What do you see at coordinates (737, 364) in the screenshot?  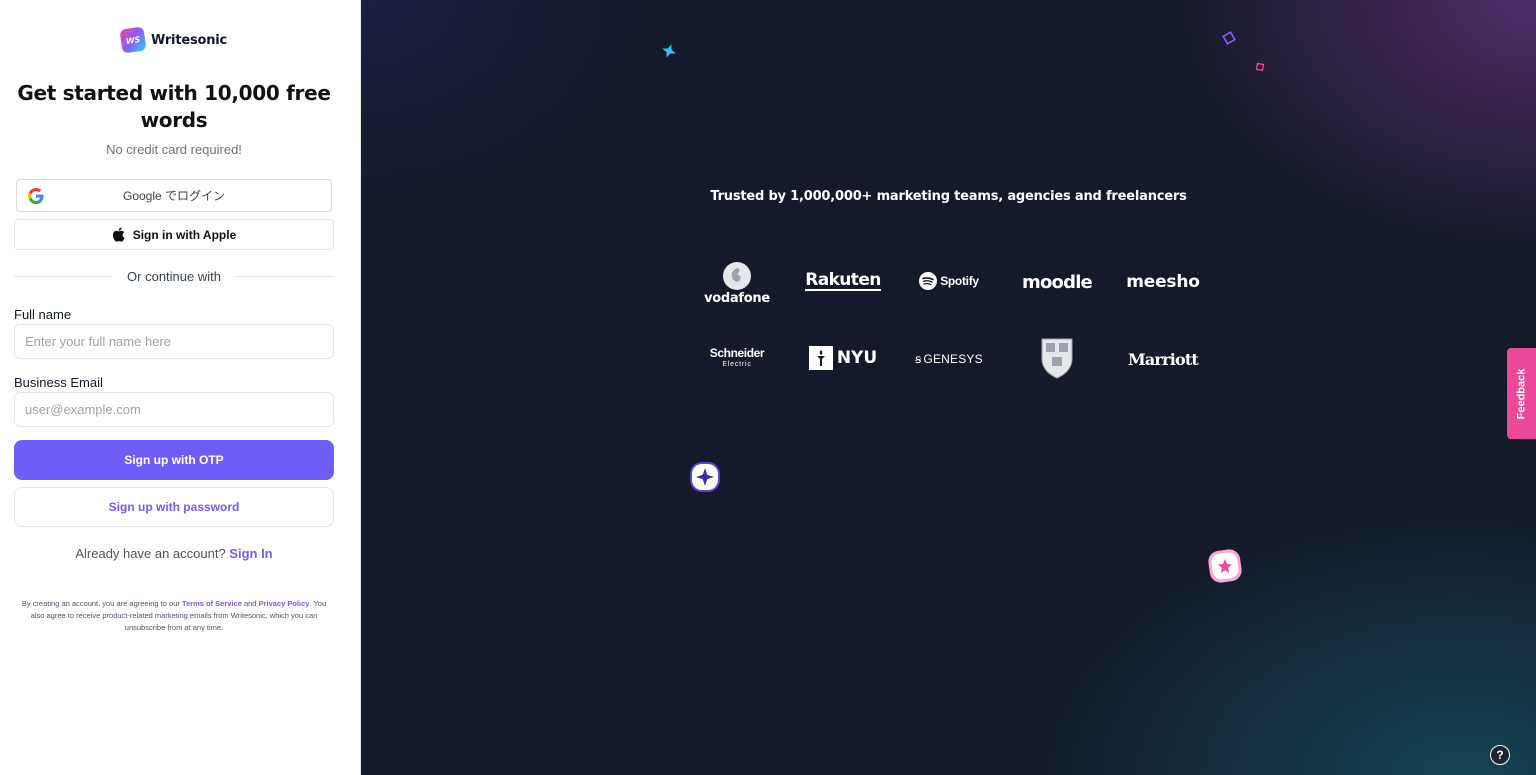 I see `electric-text: Electric` at bounding box center [737, 364].